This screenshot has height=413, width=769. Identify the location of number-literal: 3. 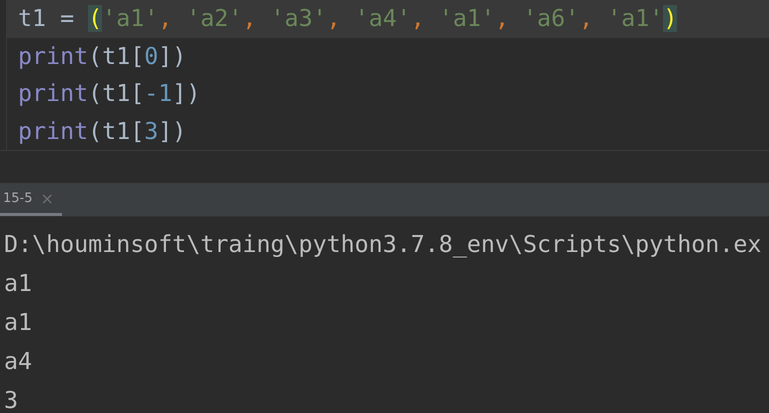
(151, 131).